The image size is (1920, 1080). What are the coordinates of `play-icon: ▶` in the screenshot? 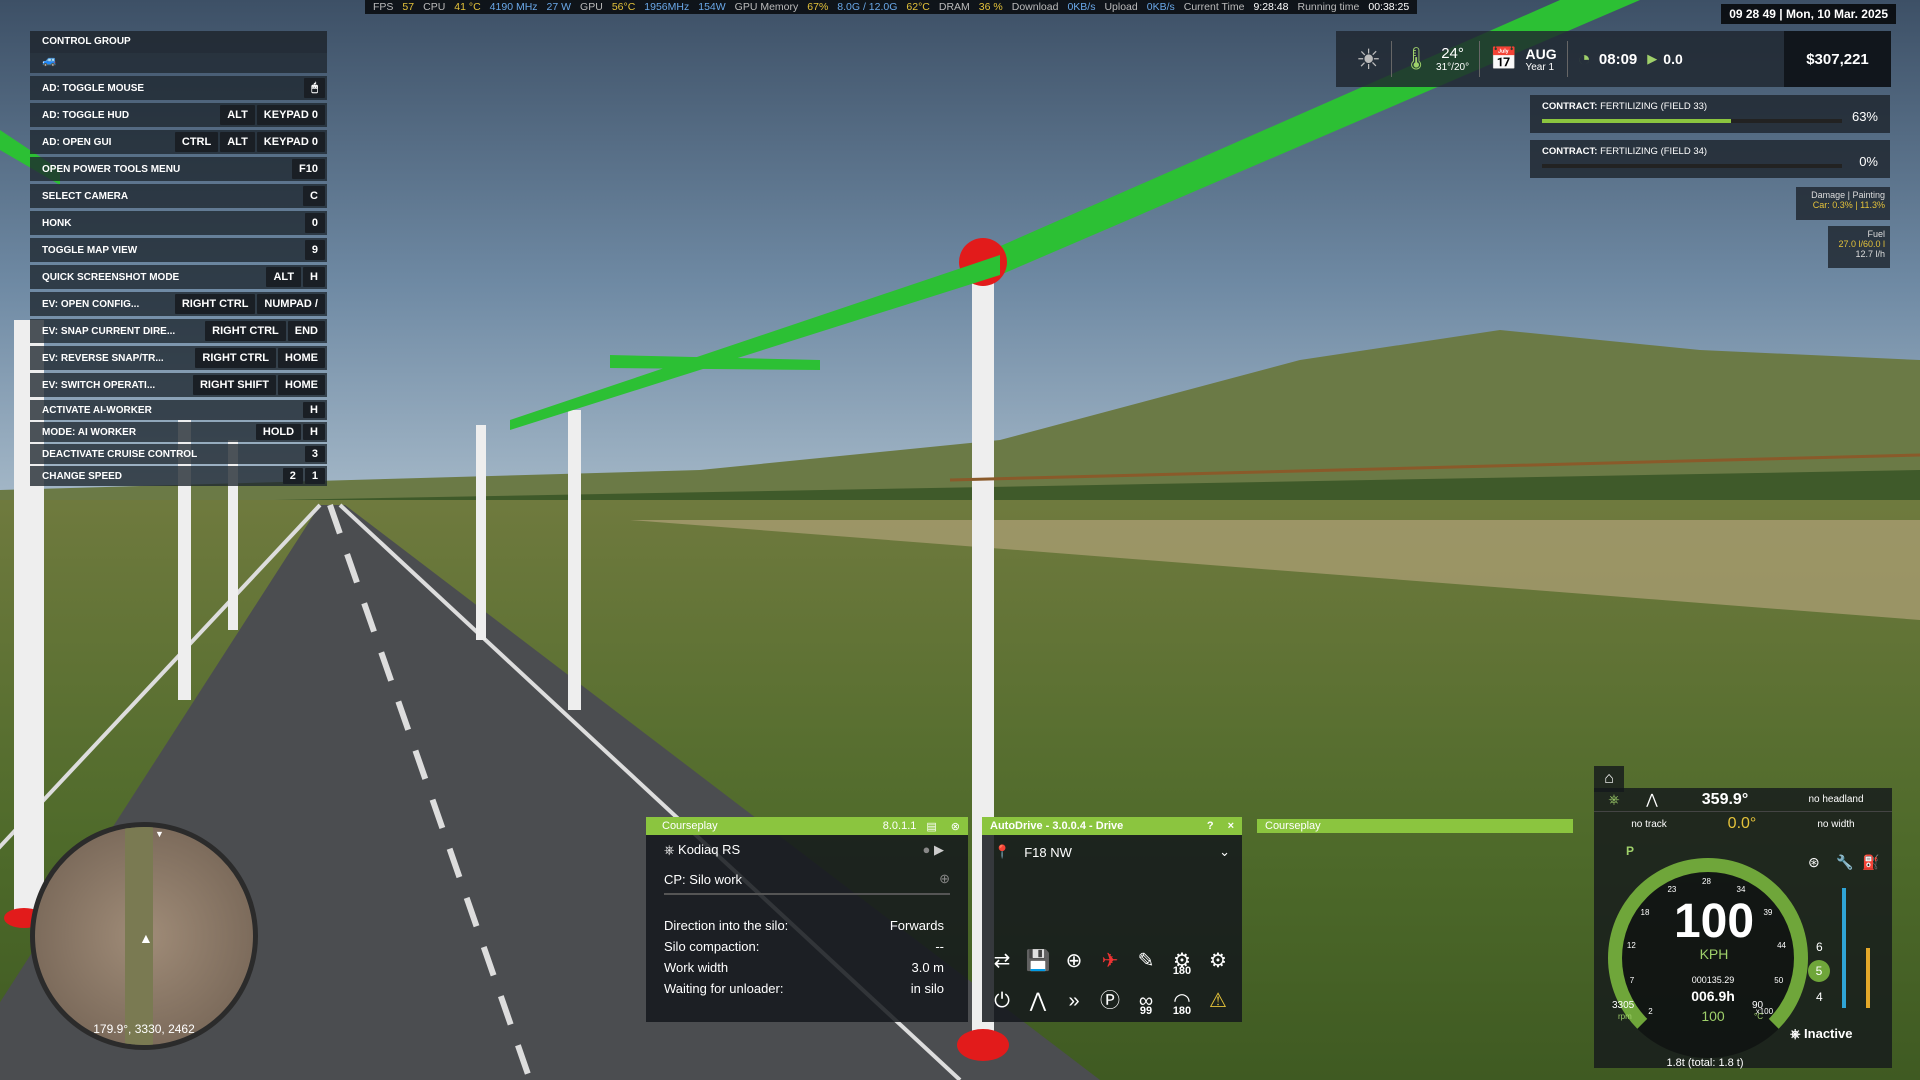 It's located at (939, 849).